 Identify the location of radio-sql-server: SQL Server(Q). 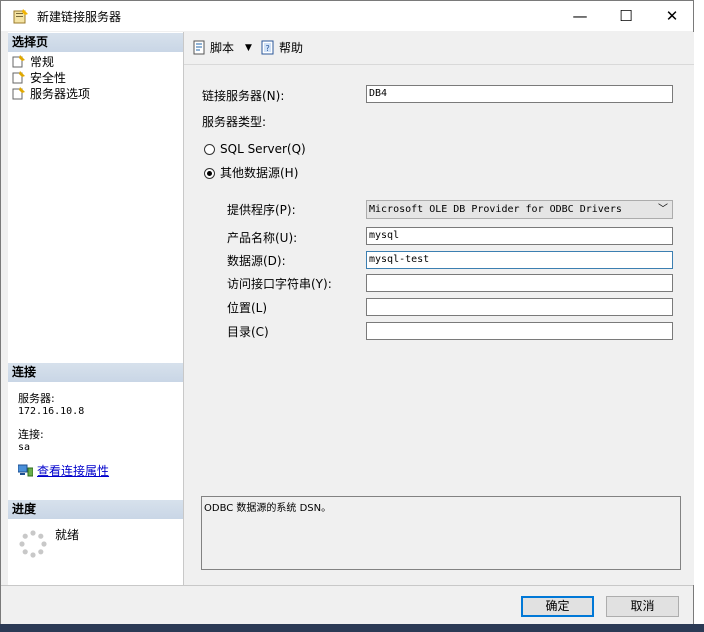
(255, 149).